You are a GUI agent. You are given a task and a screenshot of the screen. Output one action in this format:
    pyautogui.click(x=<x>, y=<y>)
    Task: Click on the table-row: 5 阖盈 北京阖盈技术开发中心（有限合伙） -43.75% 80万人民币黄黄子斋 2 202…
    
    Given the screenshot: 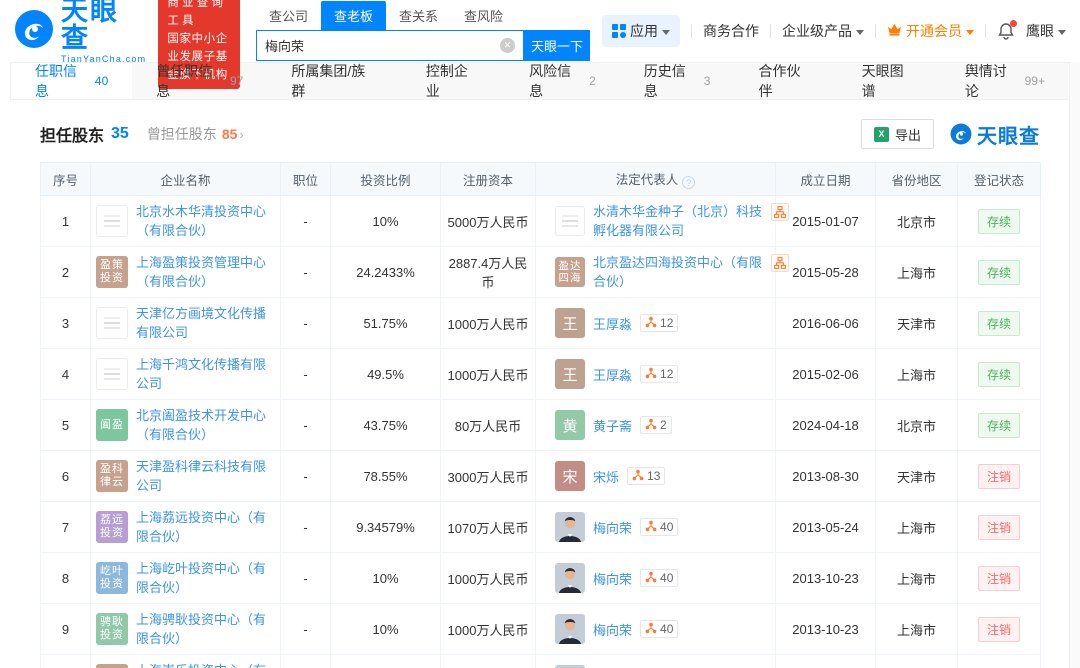 What is the action you would take?
    pyautogui.click(x=540, y=425)
    